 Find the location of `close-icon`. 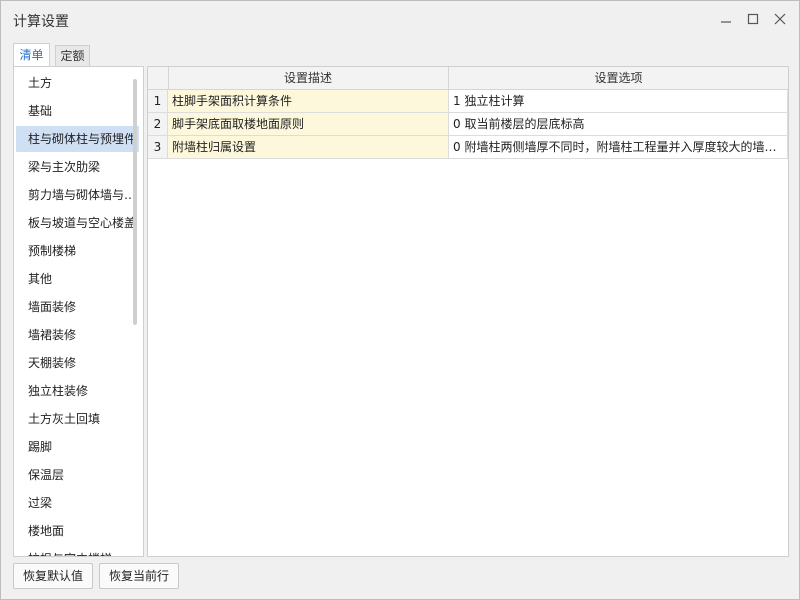

close-icon is located at coordinates (780, 19).